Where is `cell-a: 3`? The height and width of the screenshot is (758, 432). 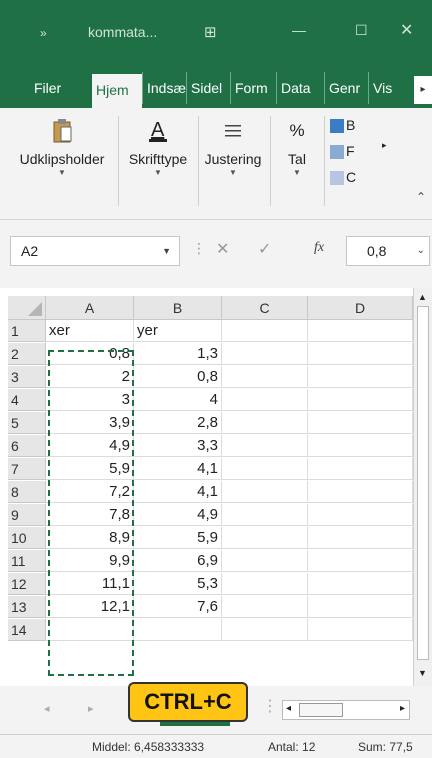 cell-a: 3 is located at coordinates (90, 400).